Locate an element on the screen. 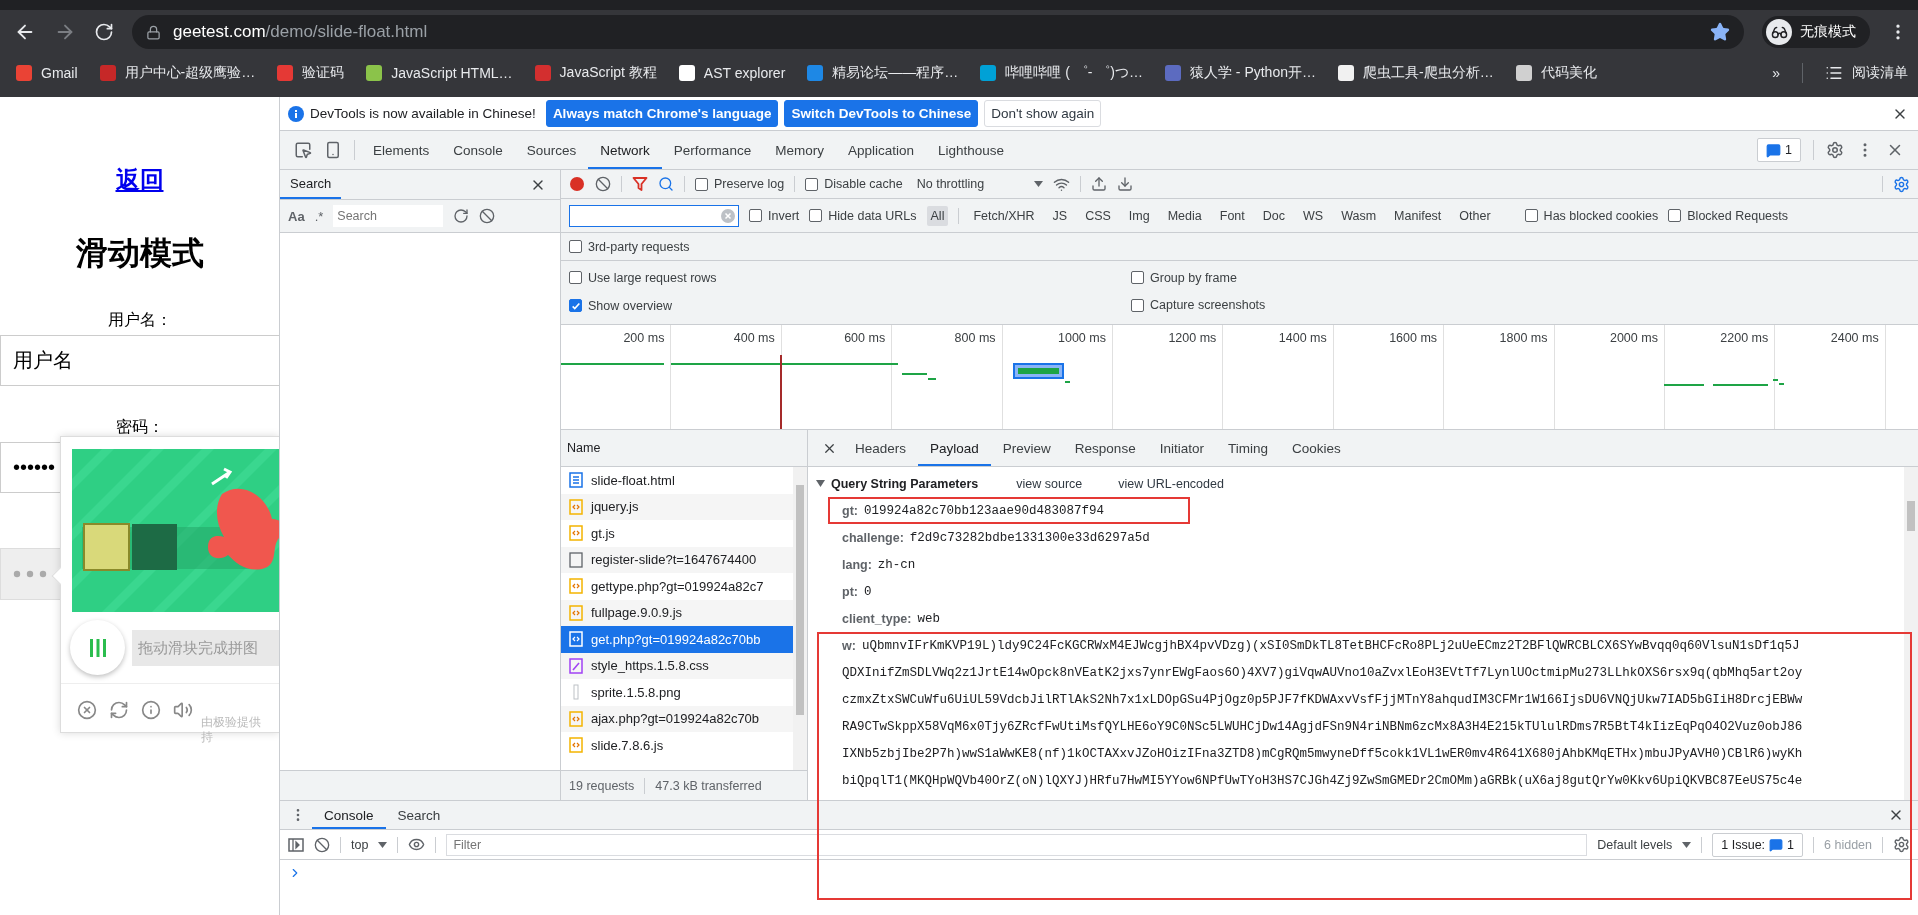 The width and height of the screenshot is (1918, 915). info-icon is located at coordinates (151, 710).